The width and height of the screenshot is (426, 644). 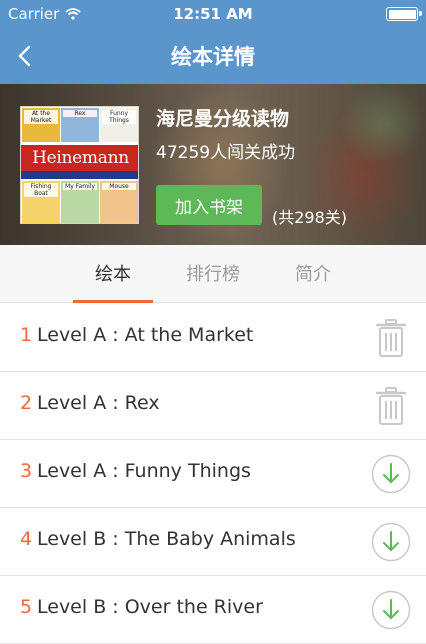 What do you see at coordinates (113, 273) in the screenshot?
I see `tab-picture-books: 绘本` at bounding box center [113, 273].